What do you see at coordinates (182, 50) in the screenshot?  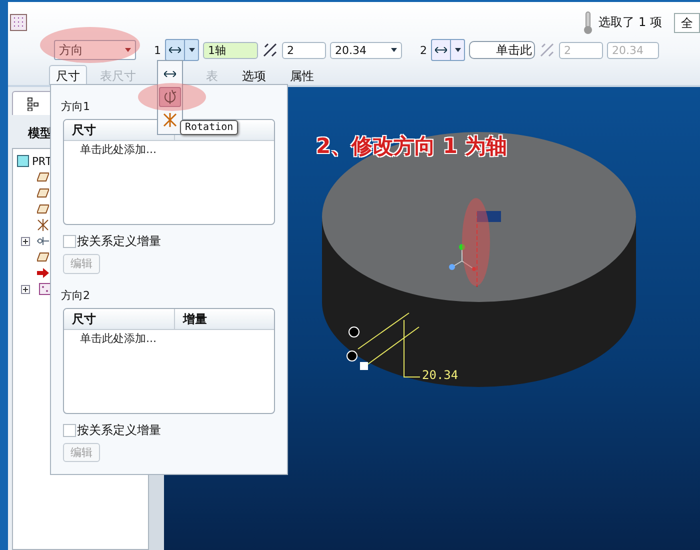 I see `direction-type-button` at bounding box center [182, 50].